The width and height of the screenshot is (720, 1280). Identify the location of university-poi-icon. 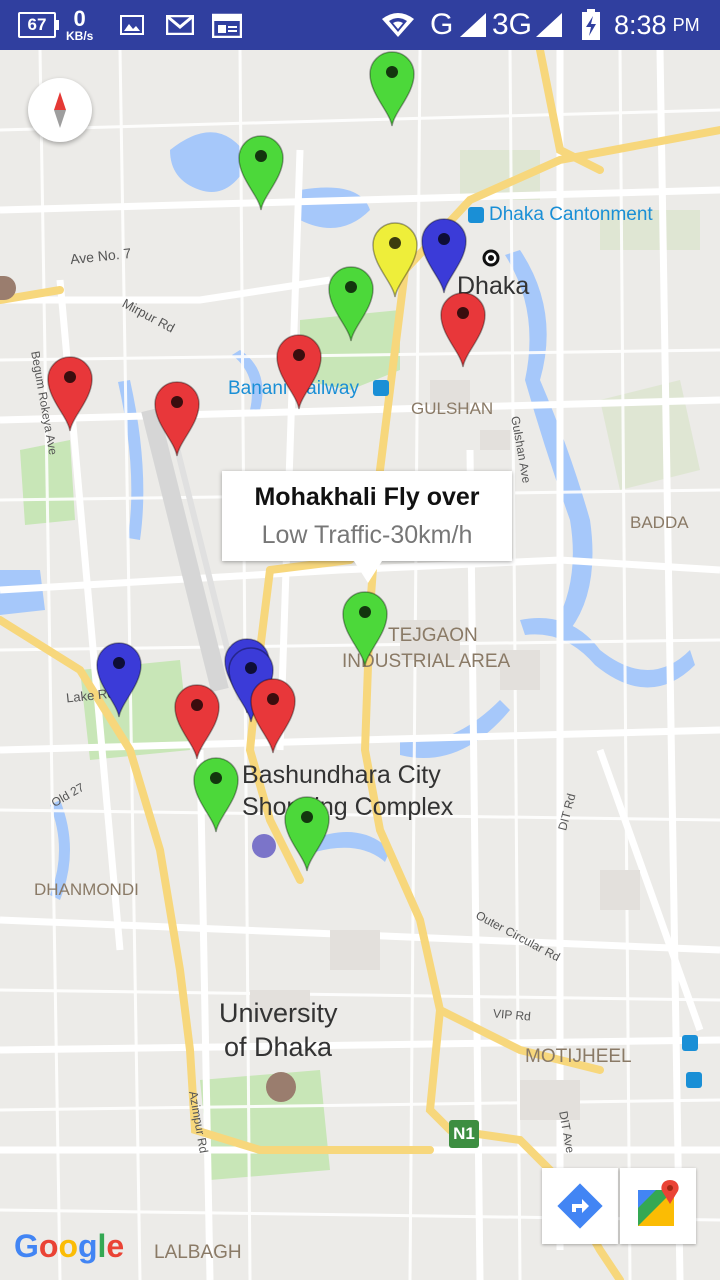
(281, 1087).